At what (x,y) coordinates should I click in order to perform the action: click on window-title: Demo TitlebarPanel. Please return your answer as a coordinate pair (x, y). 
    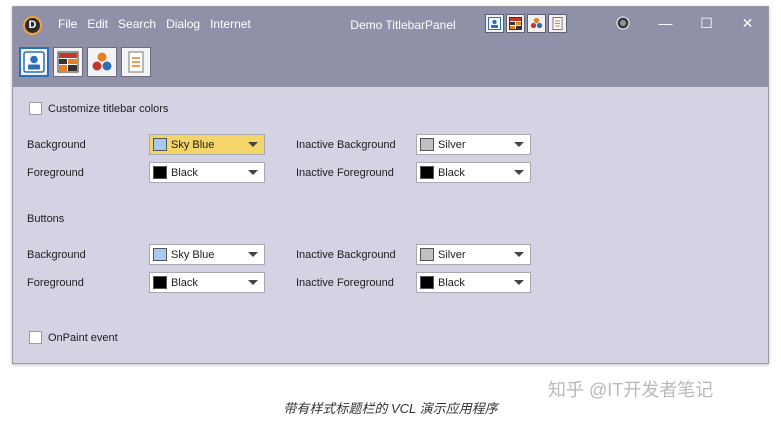
    Looking at the image, I should click on (403, 25).